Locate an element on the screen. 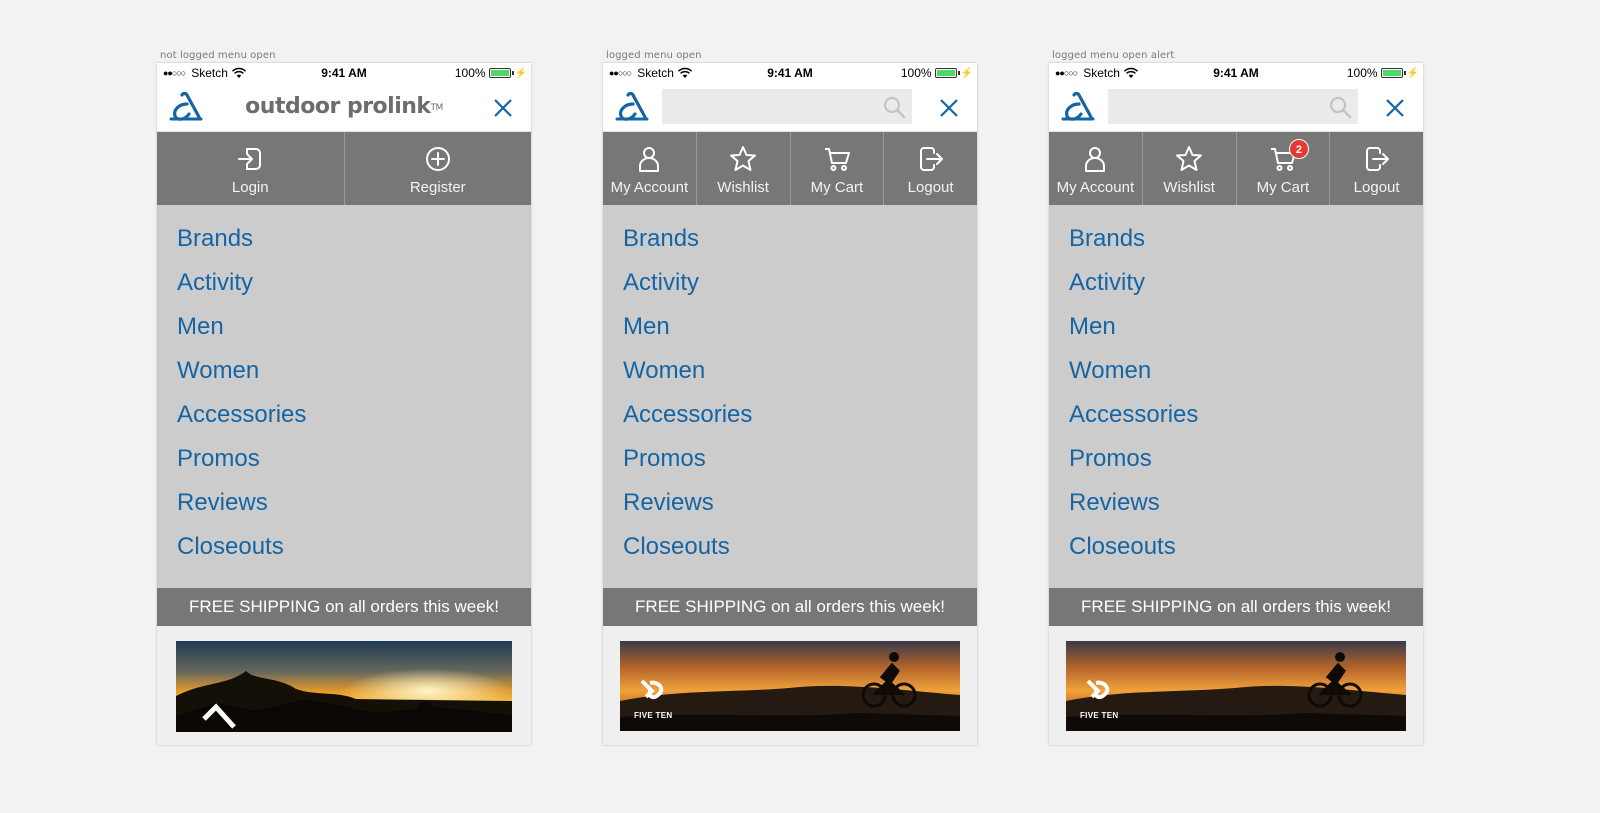 The width and height of the screenshot is (1600, 813). register-button: Register is located at coordinates (437, 168).